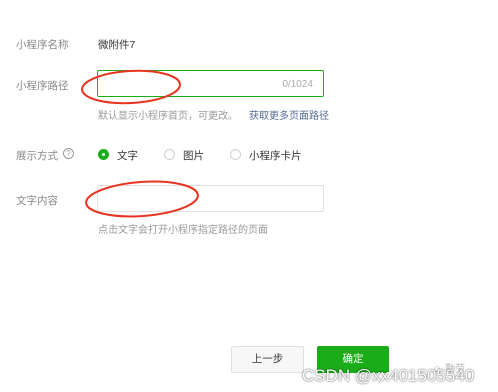 Image resolution: width=498 pixels, height=392 pixels. Describe the element at coordinates (275, 155) in the screenshot. I see `radio-card-label: 小程序卡片` at that location.